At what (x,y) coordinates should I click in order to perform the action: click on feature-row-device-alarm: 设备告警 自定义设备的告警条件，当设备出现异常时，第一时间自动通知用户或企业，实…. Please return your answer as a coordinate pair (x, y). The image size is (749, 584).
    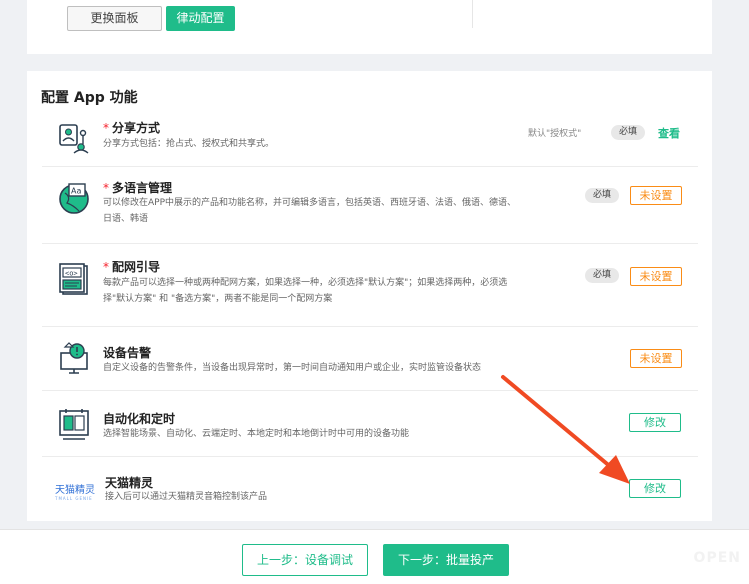
    Looking at the image, I should click on (370, 359).